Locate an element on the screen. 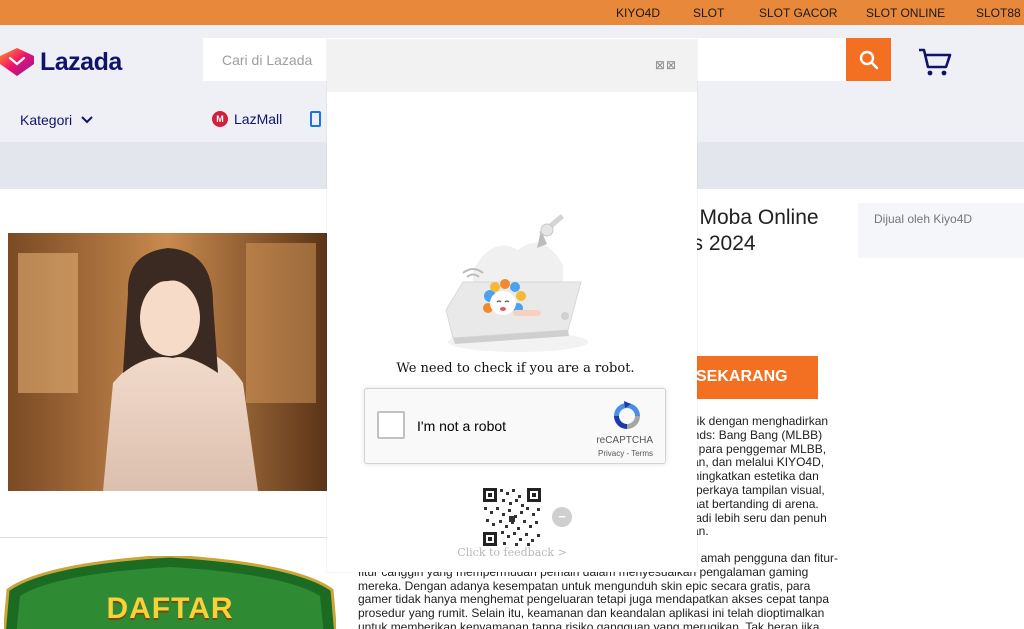 The image size is (1024, 629). cart-icon is located at coordinates (935, 62).